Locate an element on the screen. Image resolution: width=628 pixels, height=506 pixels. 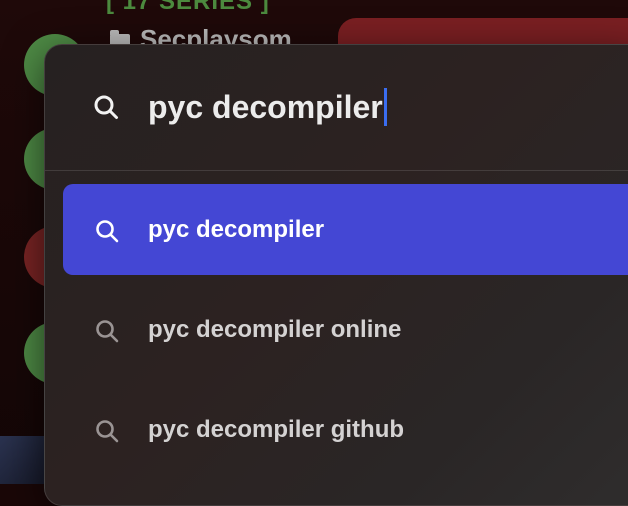
suggestion-label: pyc decompiler online is located at coordinates (275, 329).